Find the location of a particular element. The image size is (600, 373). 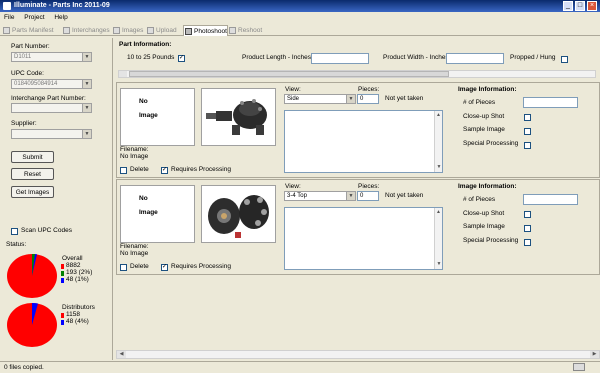

top-hscrollbar is located at coordinates (357, 74).